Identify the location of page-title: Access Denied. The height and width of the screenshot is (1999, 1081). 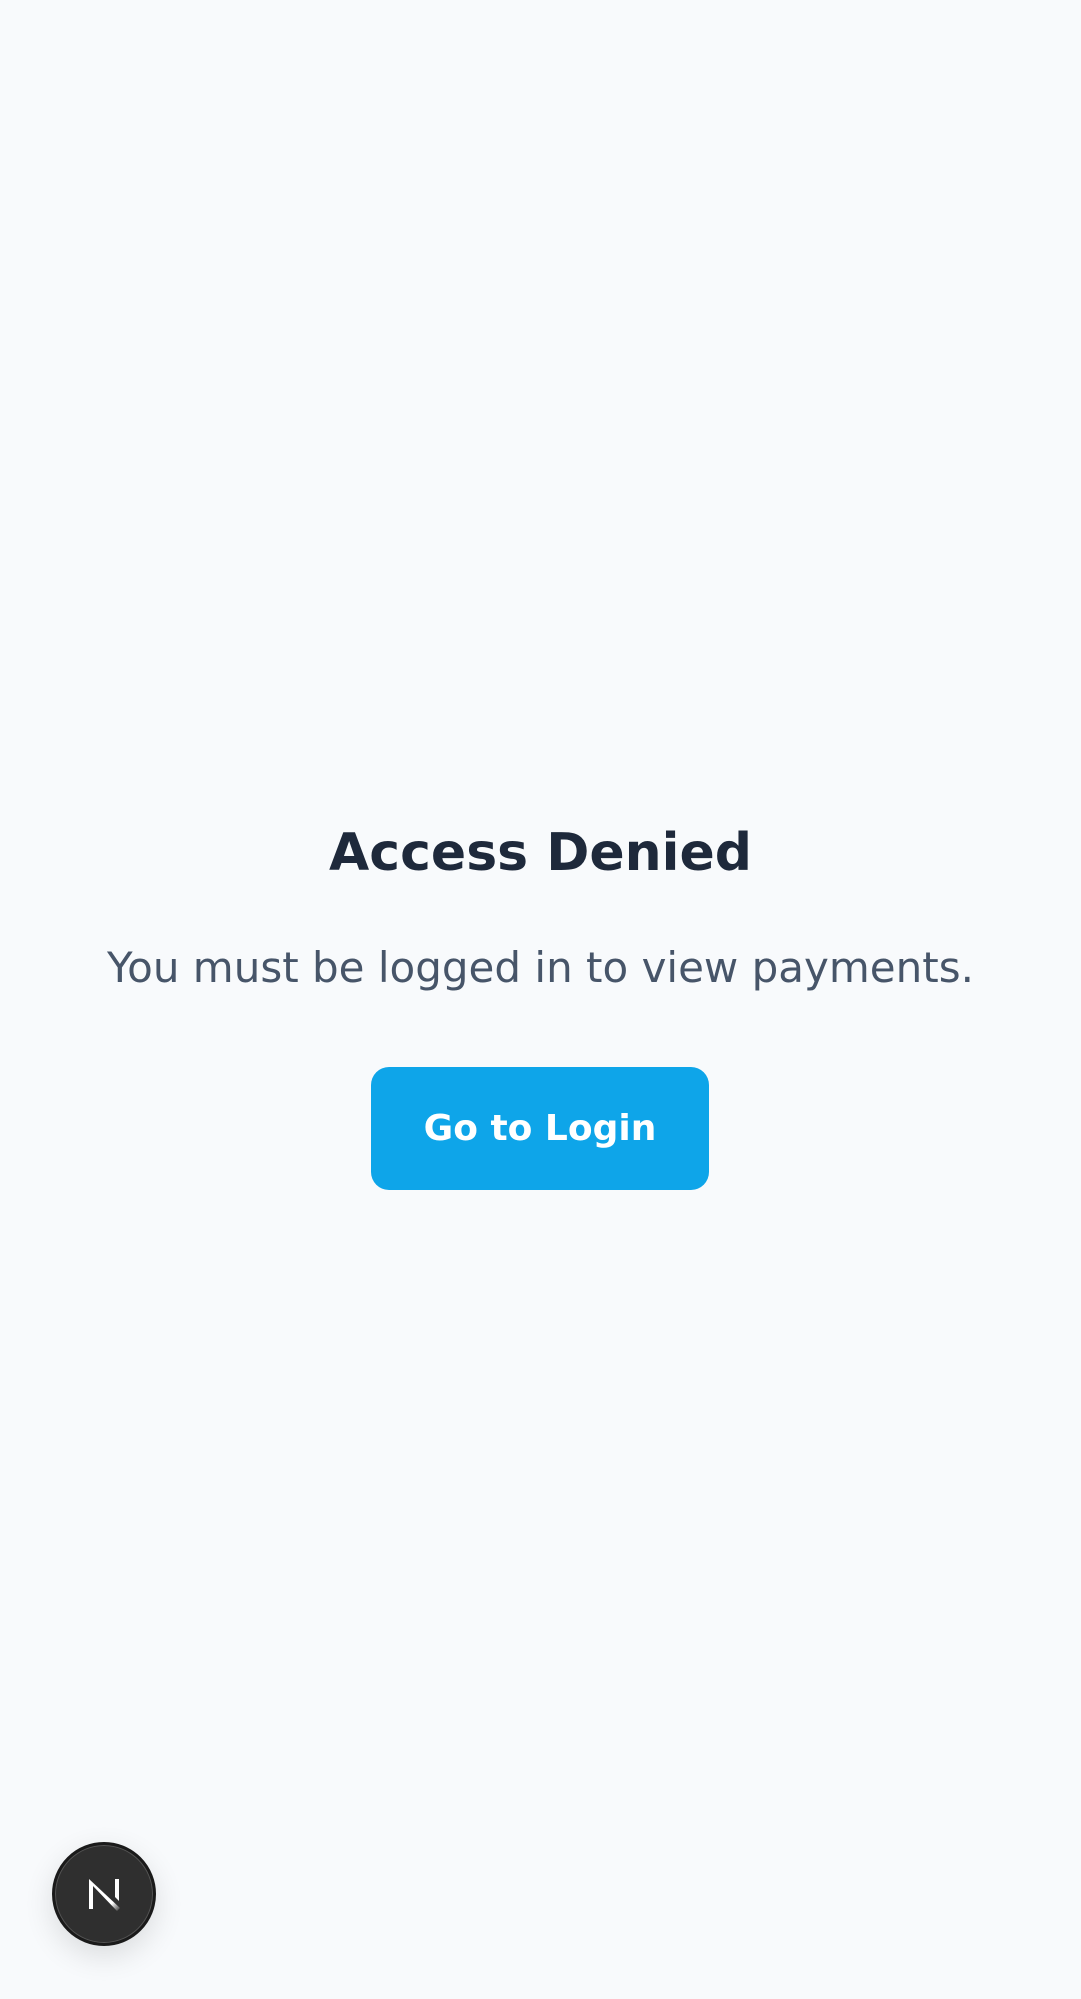
(540, 853).